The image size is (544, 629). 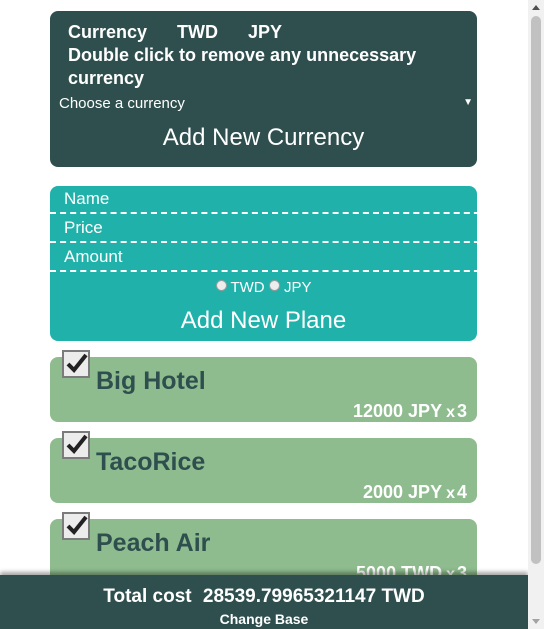 I want to click on plan-title: Peach Air, so click(x=153, y=543).